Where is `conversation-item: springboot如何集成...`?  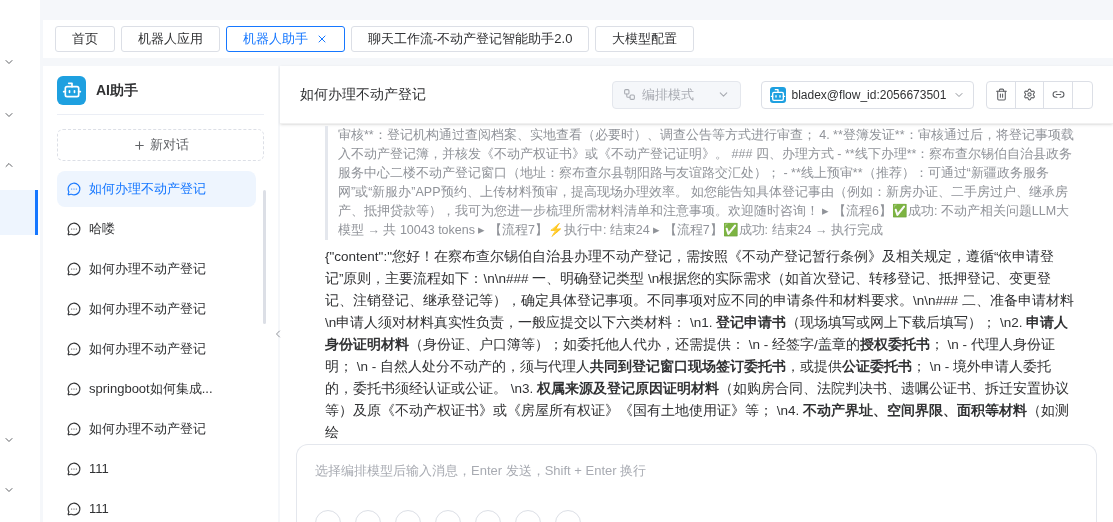
conversation-item: springboot如何集成... is located at coordinates (156, 388).